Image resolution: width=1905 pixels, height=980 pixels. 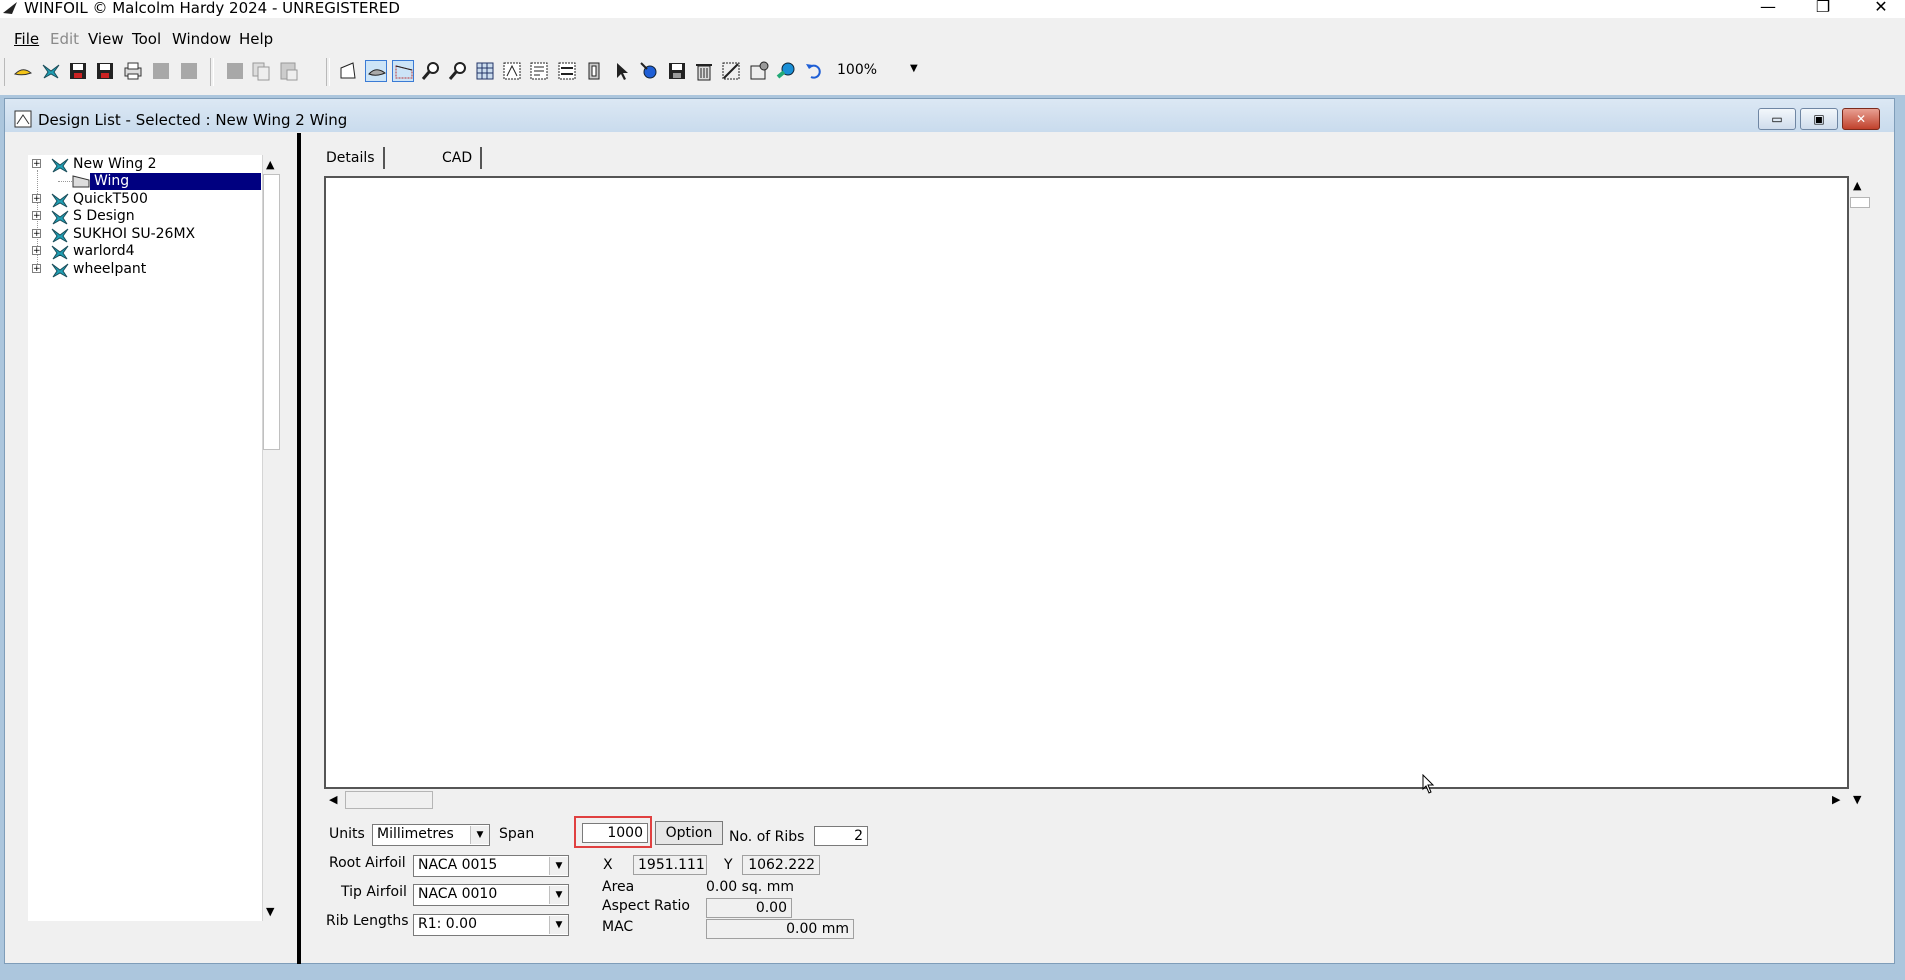 What do you see at coordinates (201, 39) in the screenshot?
I see `menu-window: Window` at bounding box center [201, 39].